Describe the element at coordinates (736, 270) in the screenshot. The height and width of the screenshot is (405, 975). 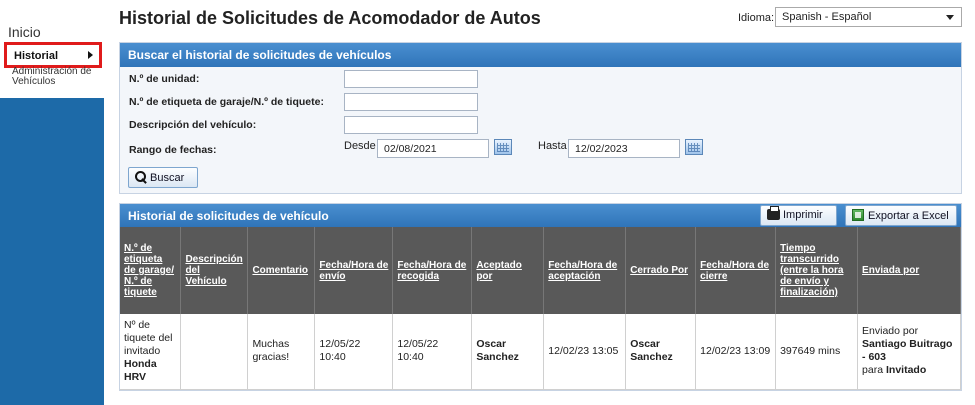
I see `column-header-closed-at: Fecha/Hora de cierre` at that location.